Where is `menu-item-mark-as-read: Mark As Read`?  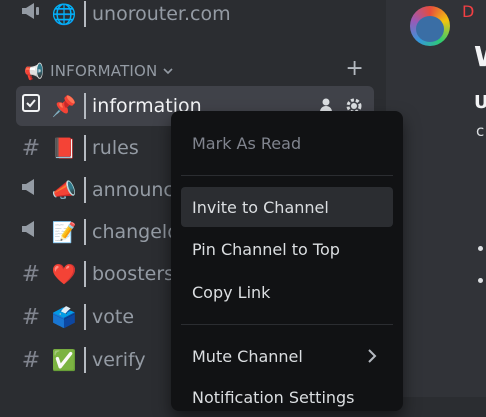 menu-item-mark-as-read: Mark As Read is located at coordinates (287, 143).